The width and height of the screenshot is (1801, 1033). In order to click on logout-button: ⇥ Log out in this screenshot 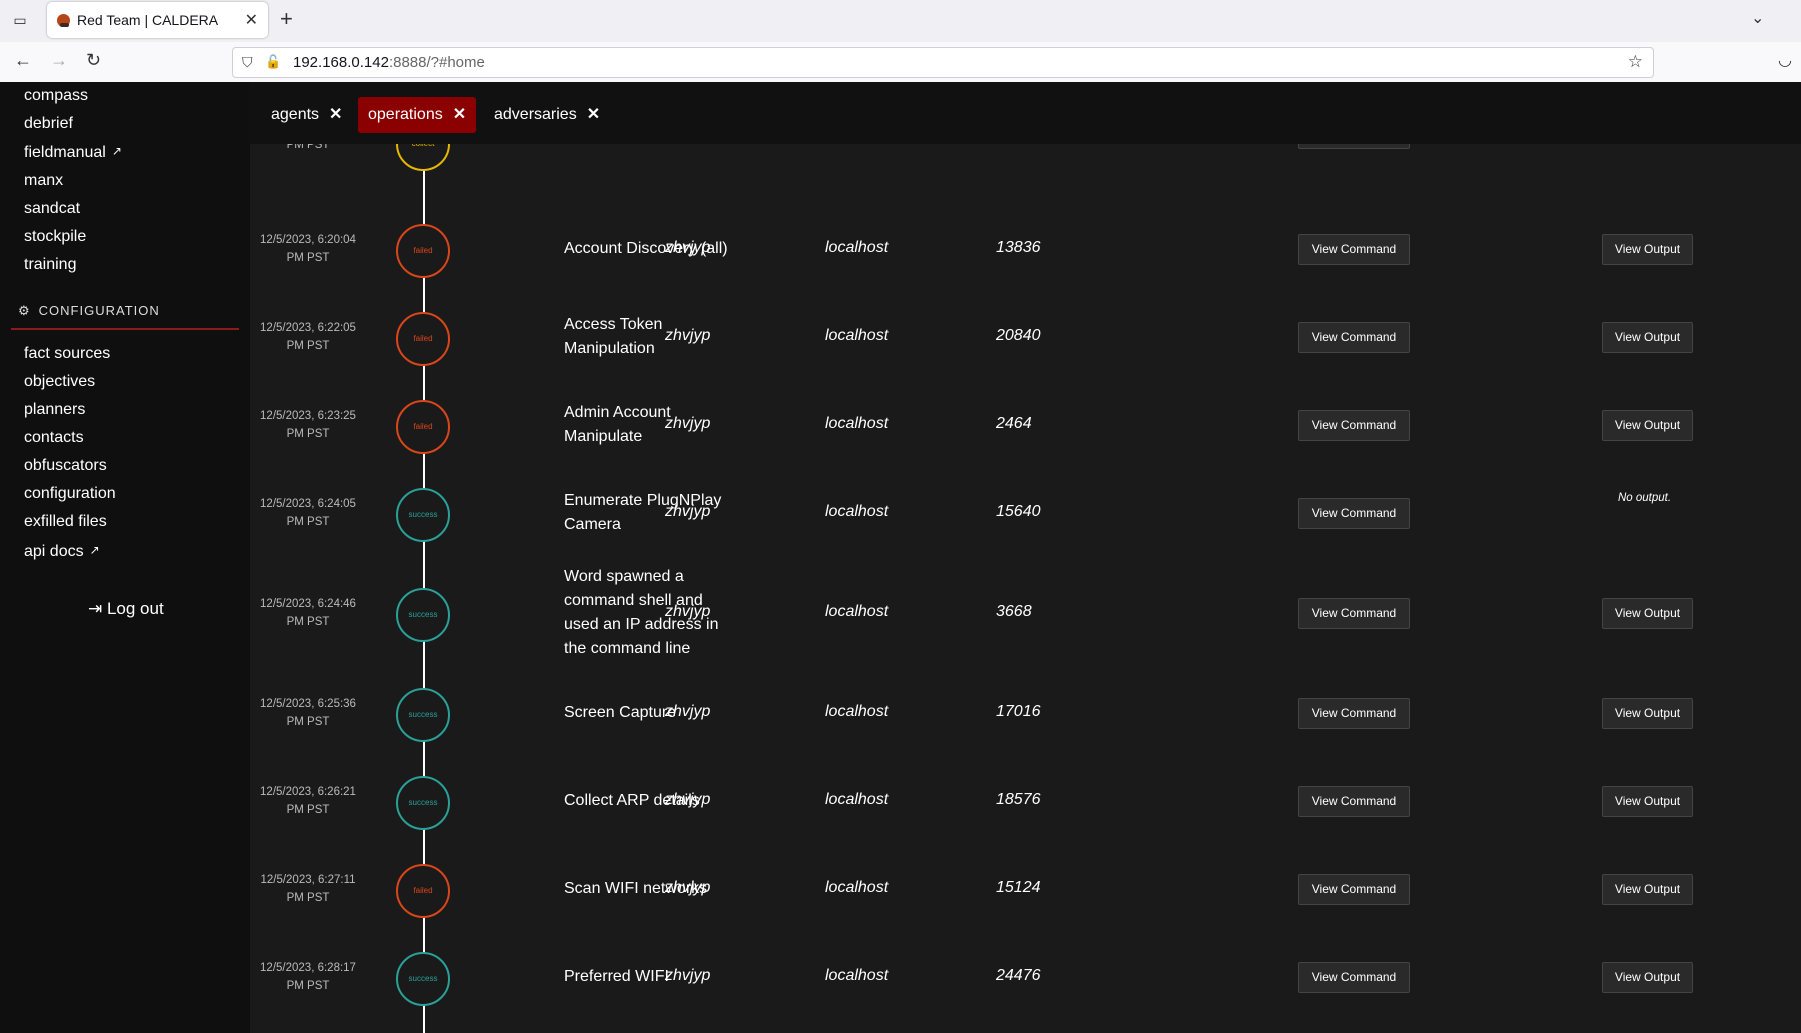, I will do `click(126, 609)`.